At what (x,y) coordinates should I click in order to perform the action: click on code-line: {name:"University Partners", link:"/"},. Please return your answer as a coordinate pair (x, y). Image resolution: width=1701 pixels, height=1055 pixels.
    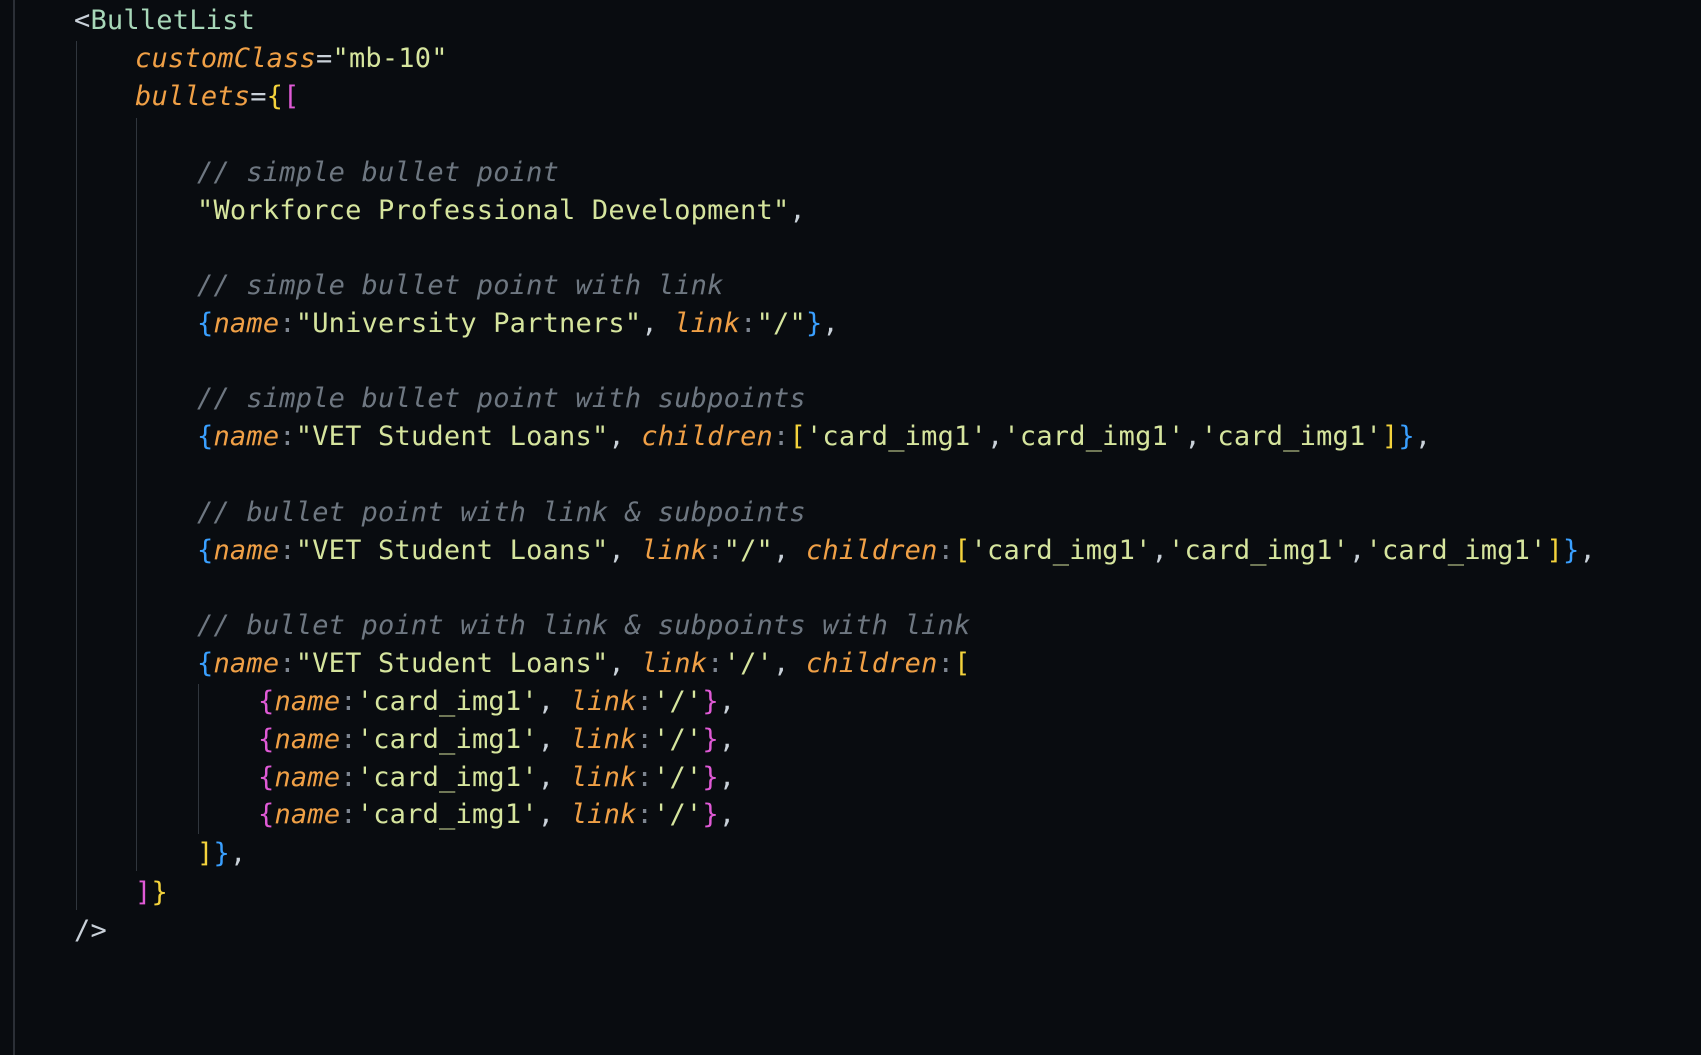
    Looking at the image, I should click on (518, 323).